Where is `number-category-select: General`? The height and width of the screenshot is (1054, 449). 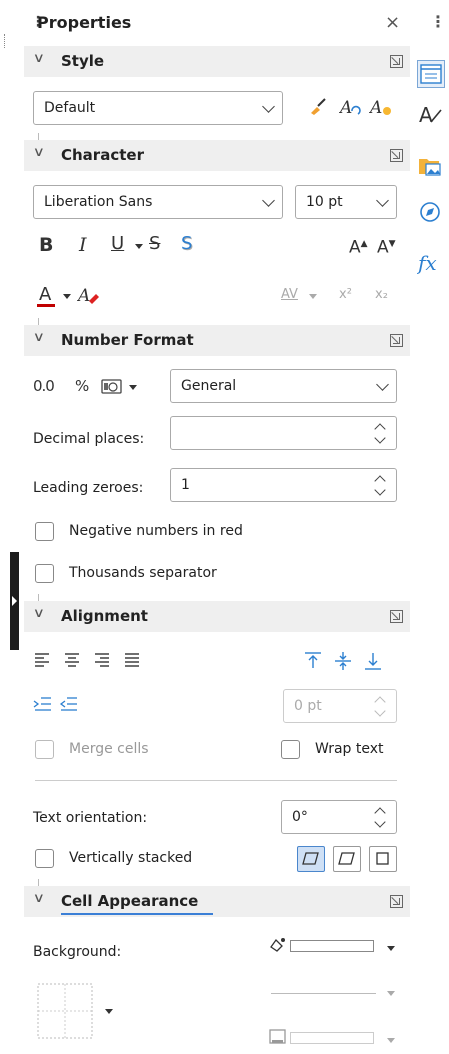 number-category-select: General is located at coordinates (283, 386).